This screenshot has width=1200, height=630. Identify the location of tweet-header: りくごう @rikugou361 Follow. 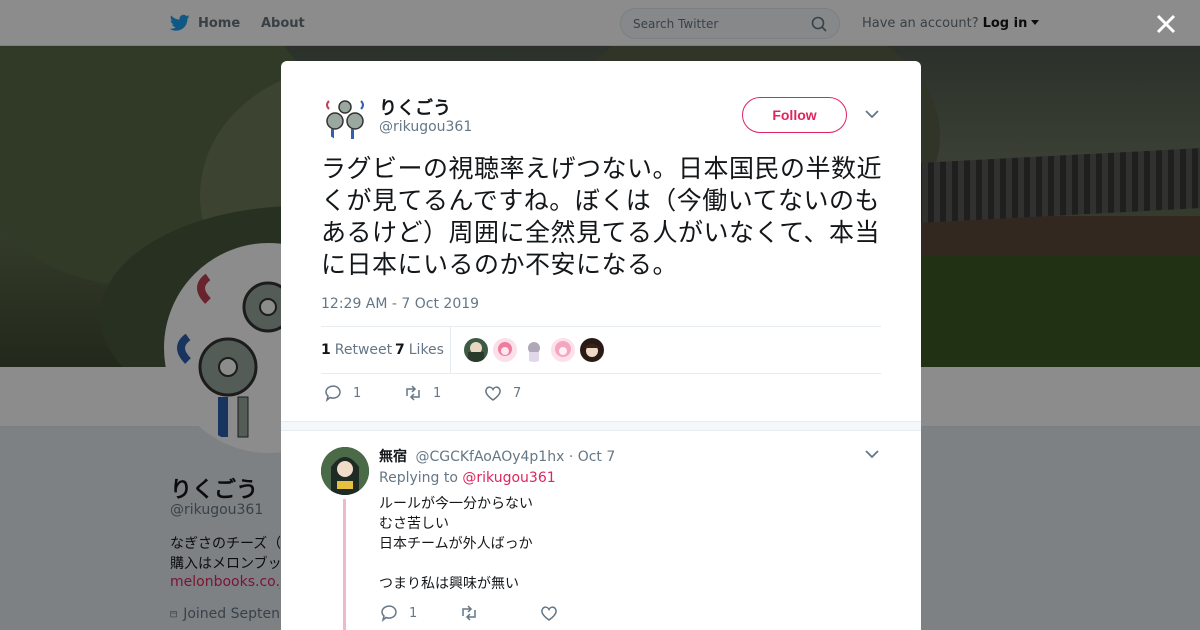
(601, 118).